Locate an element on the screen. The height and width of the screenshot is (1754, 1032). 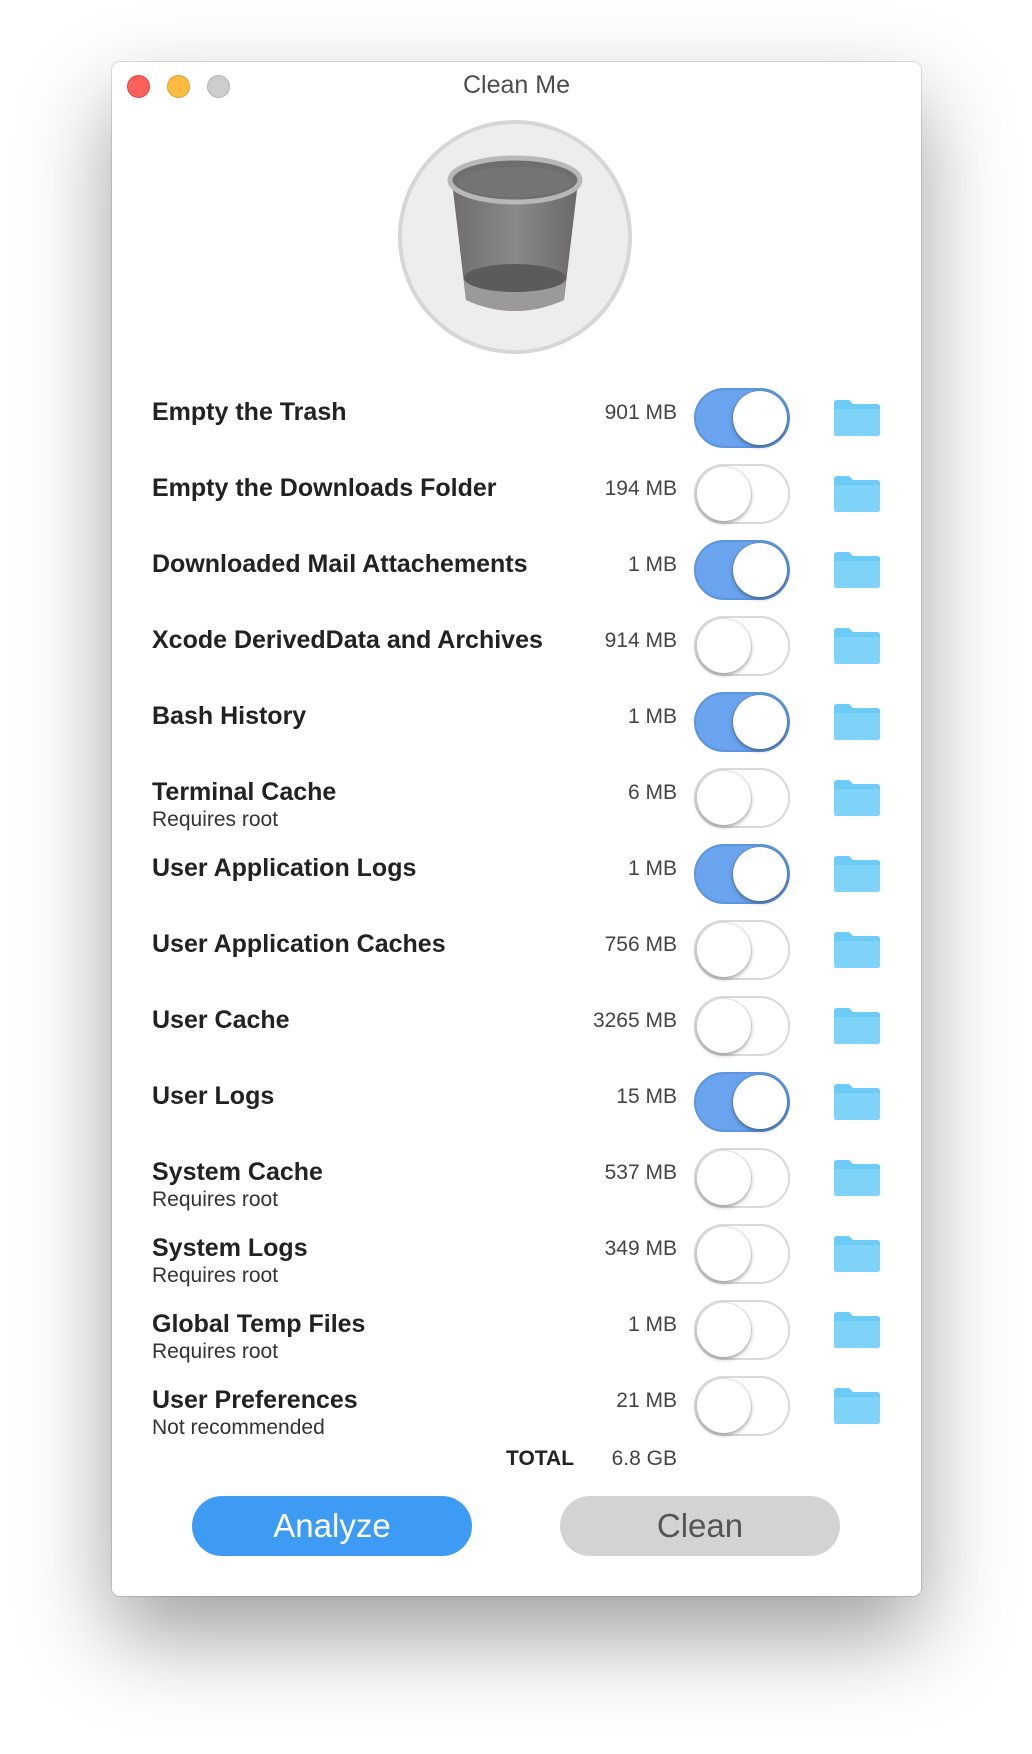
item-label: Xcode DerivedData and Archives is located at coordinates (347, 640).